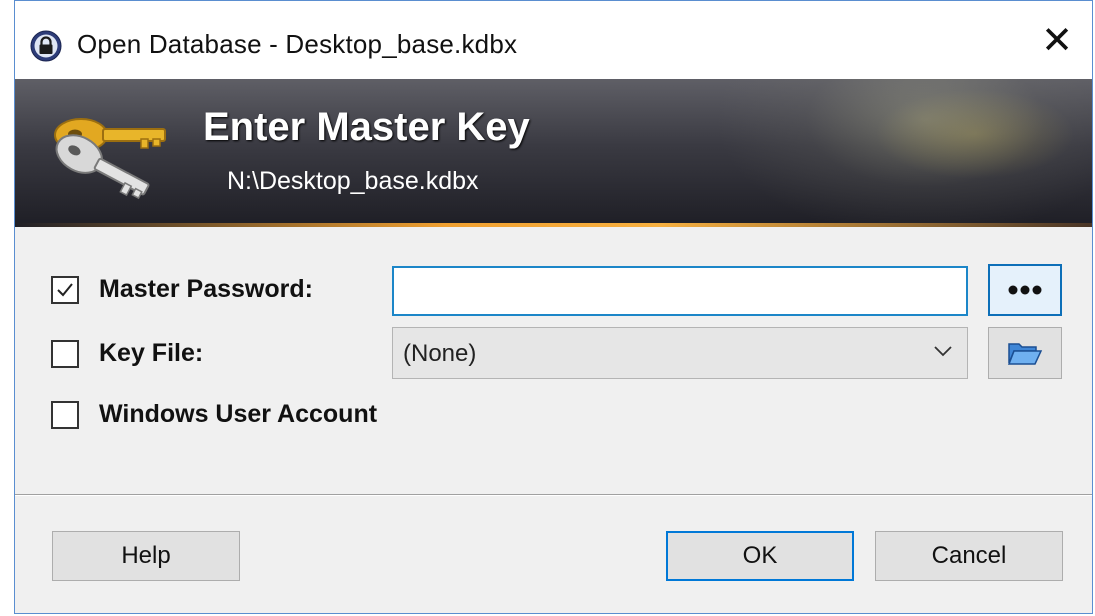 The image size is (1095, 616). Describe the element at coordinates (46, 46) in the screenshot. I see `keepass-lock-icon` at that location.